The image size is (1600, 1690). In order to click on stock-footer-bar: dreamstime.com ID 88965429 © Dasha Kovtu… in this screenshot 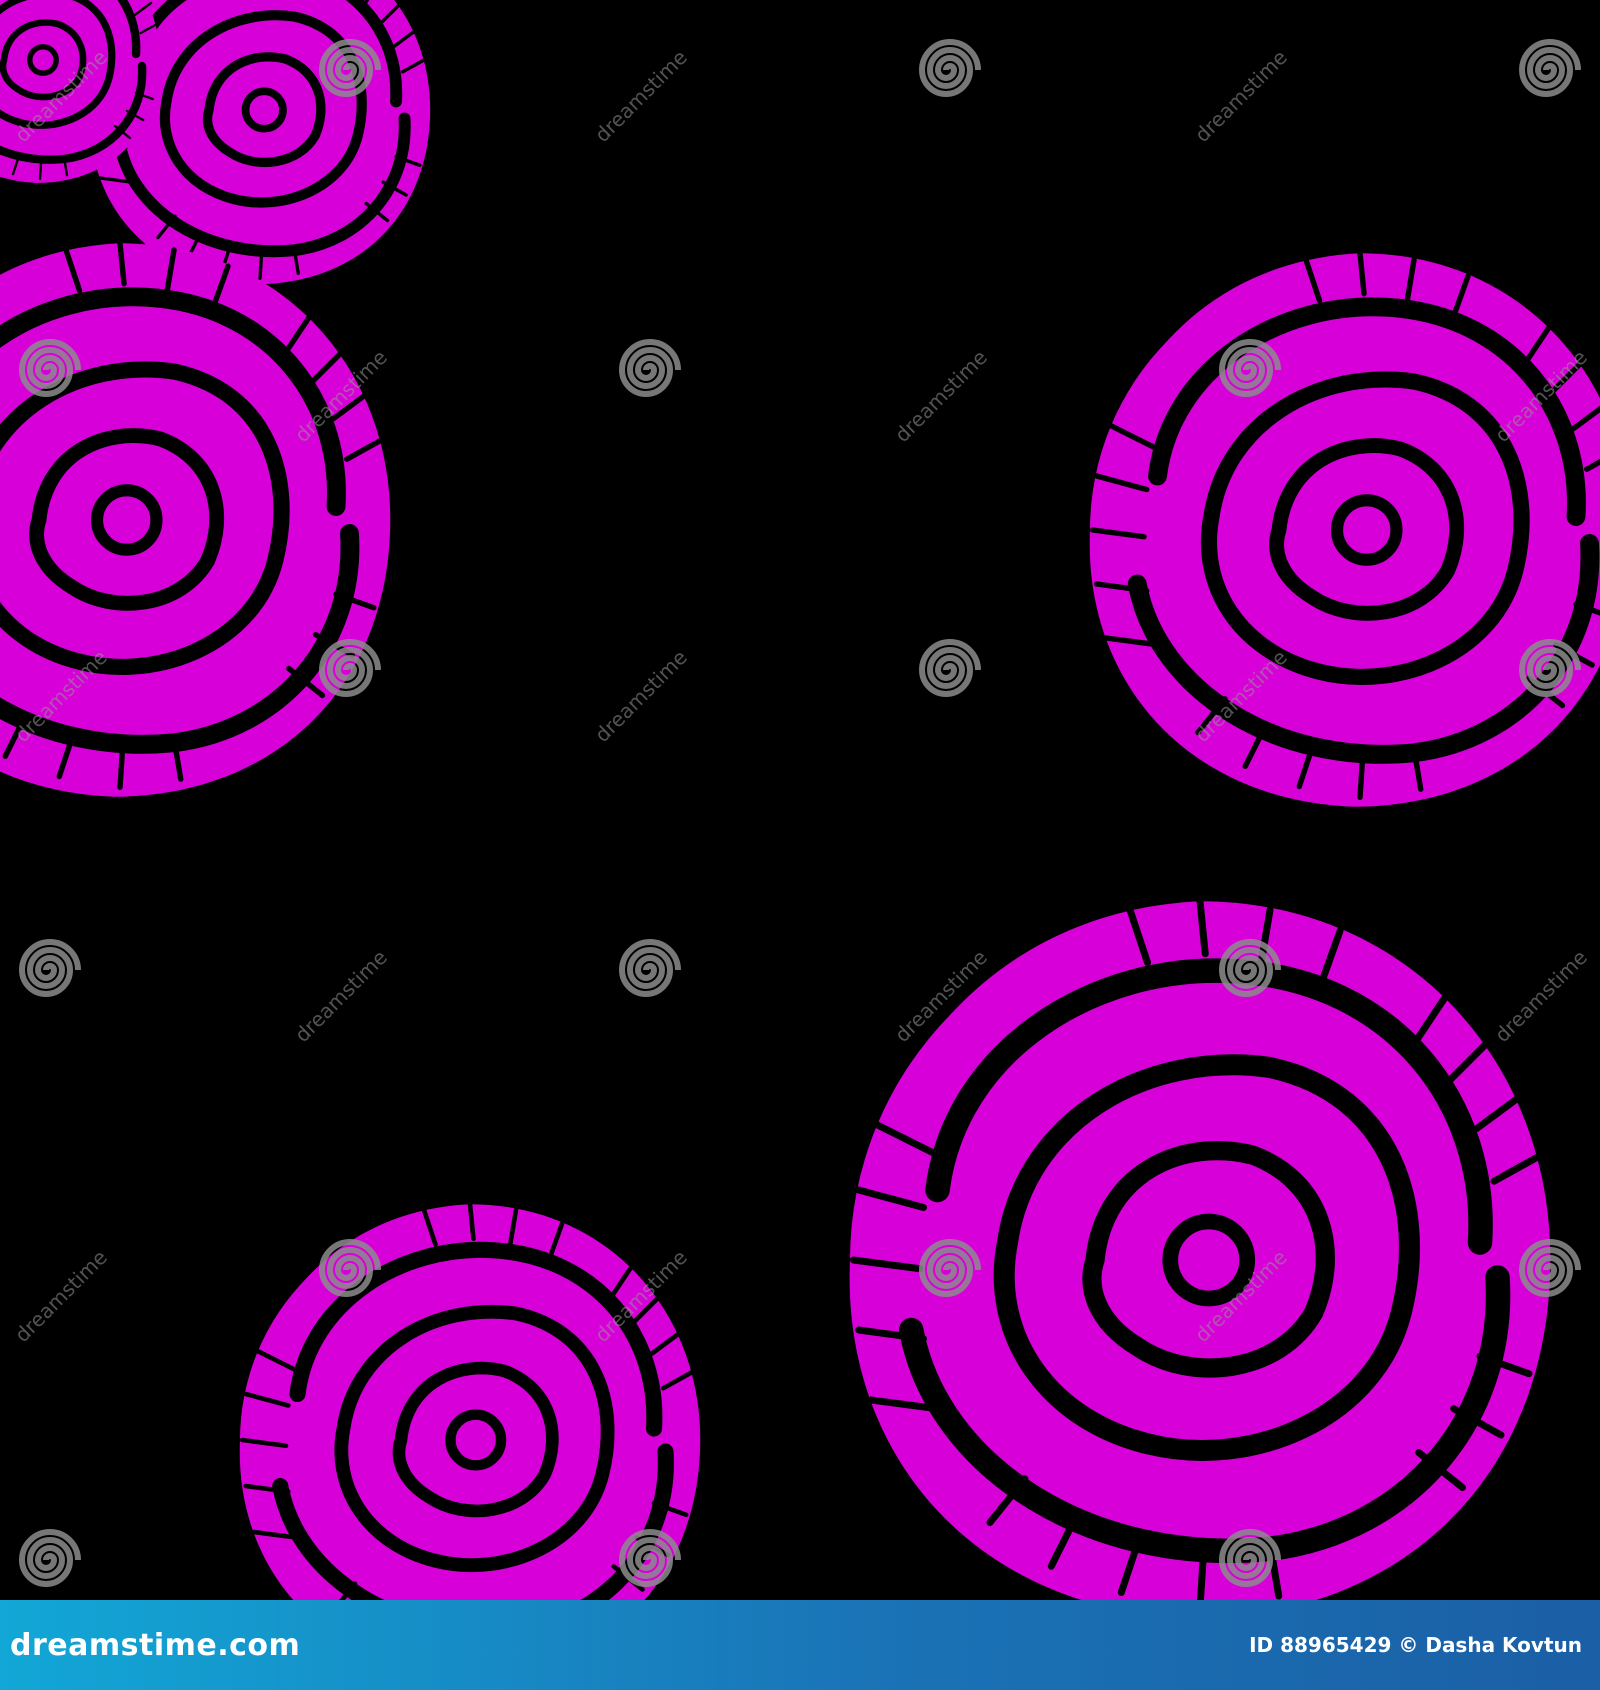, I will do `click(800, 1645)`.